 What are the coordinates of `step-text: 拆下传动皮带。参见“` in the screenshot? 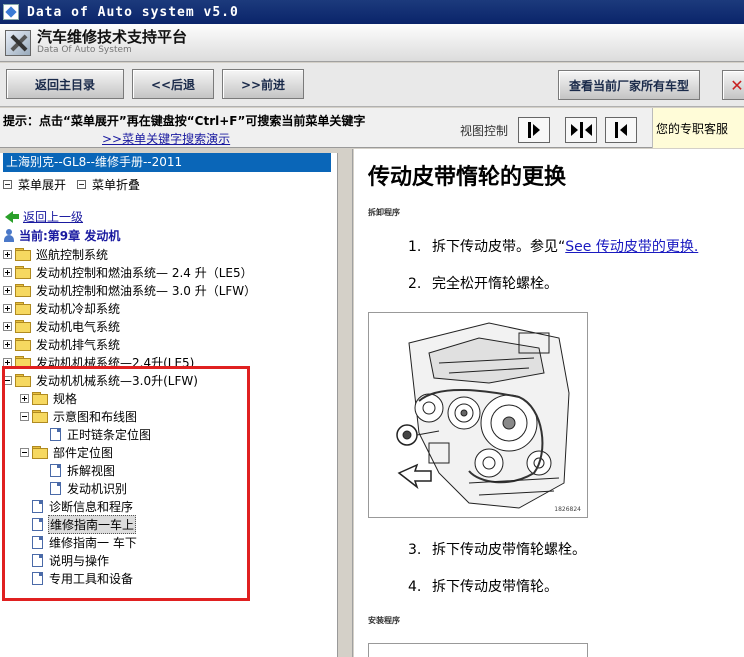 It's located at (499, 247).